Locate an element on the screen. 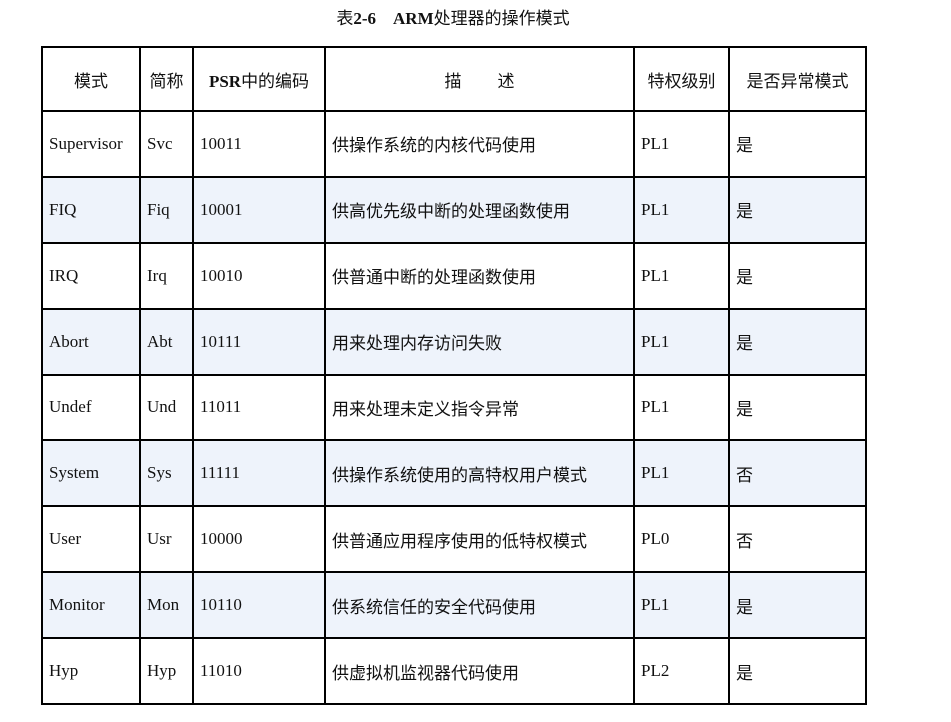 This screenshot has height=722, width=951. cell-desc: 用来处理内存访问失败 is located at coordinates (479, 341).